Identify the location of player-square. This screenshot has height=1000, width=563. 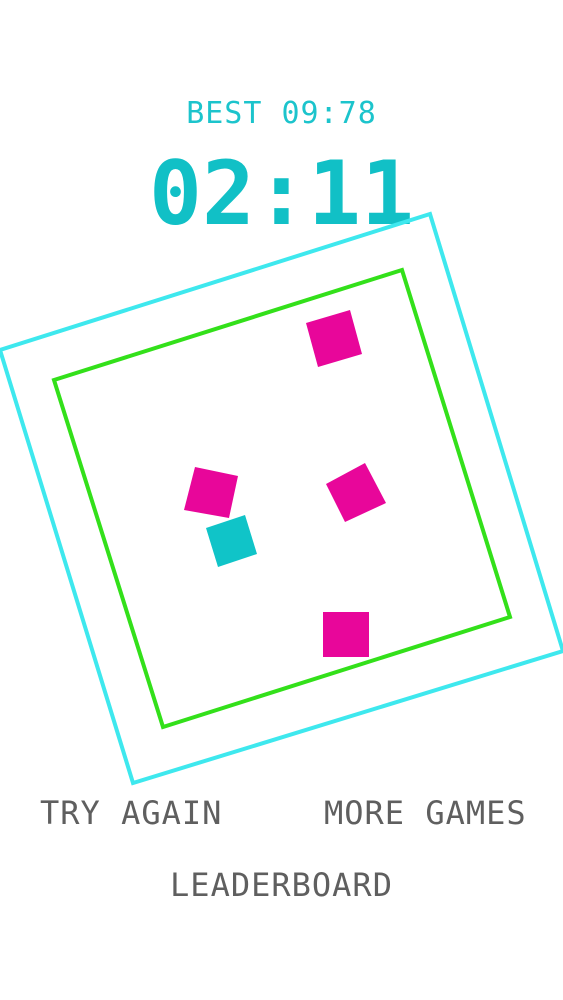
(231, 541).